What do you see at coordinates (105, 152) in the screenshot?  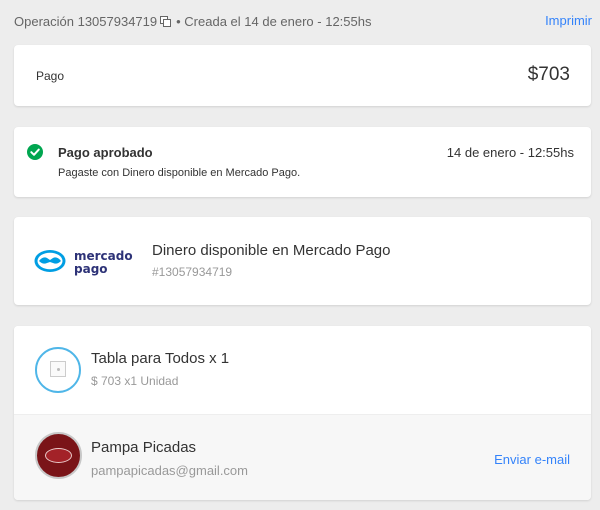 I see `status-title: Pago aprobado` at bounding box center [105, 152].